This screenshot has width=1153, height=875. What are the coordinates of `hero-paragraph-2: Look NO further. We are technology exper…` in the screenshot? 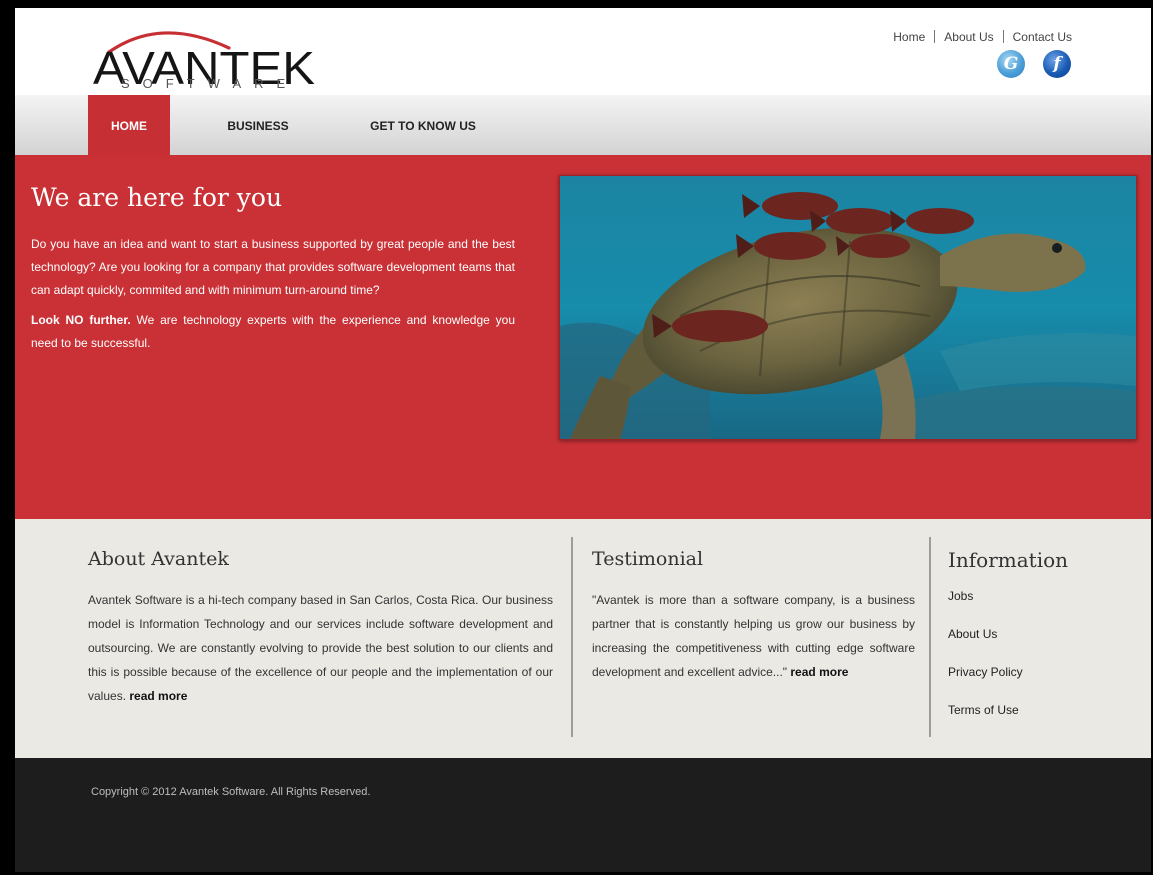 It's located at (273, 332).